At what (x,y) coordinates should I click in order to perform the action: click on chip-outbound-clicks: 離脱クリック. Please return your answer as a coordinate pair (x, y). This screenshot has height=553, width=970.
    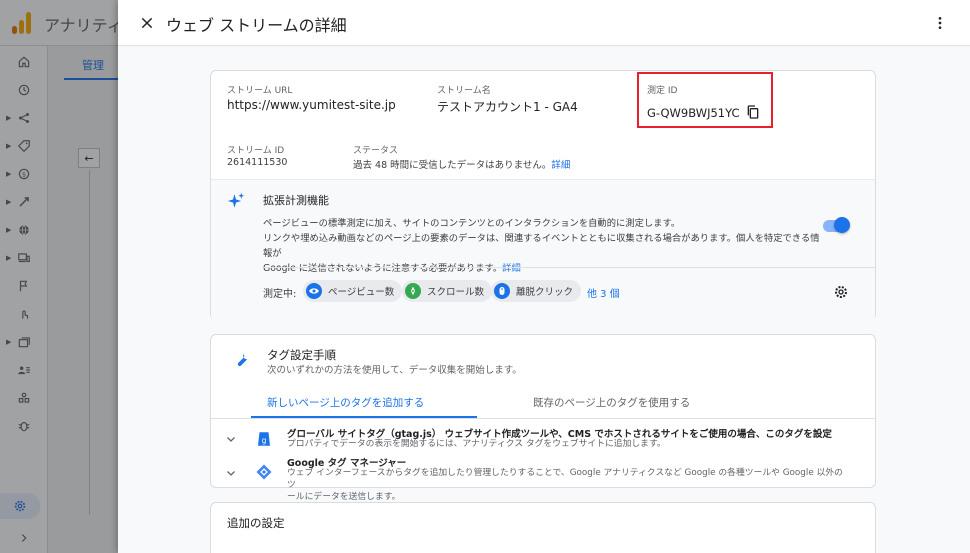
    Looking at the image, I should click on (536, 291).